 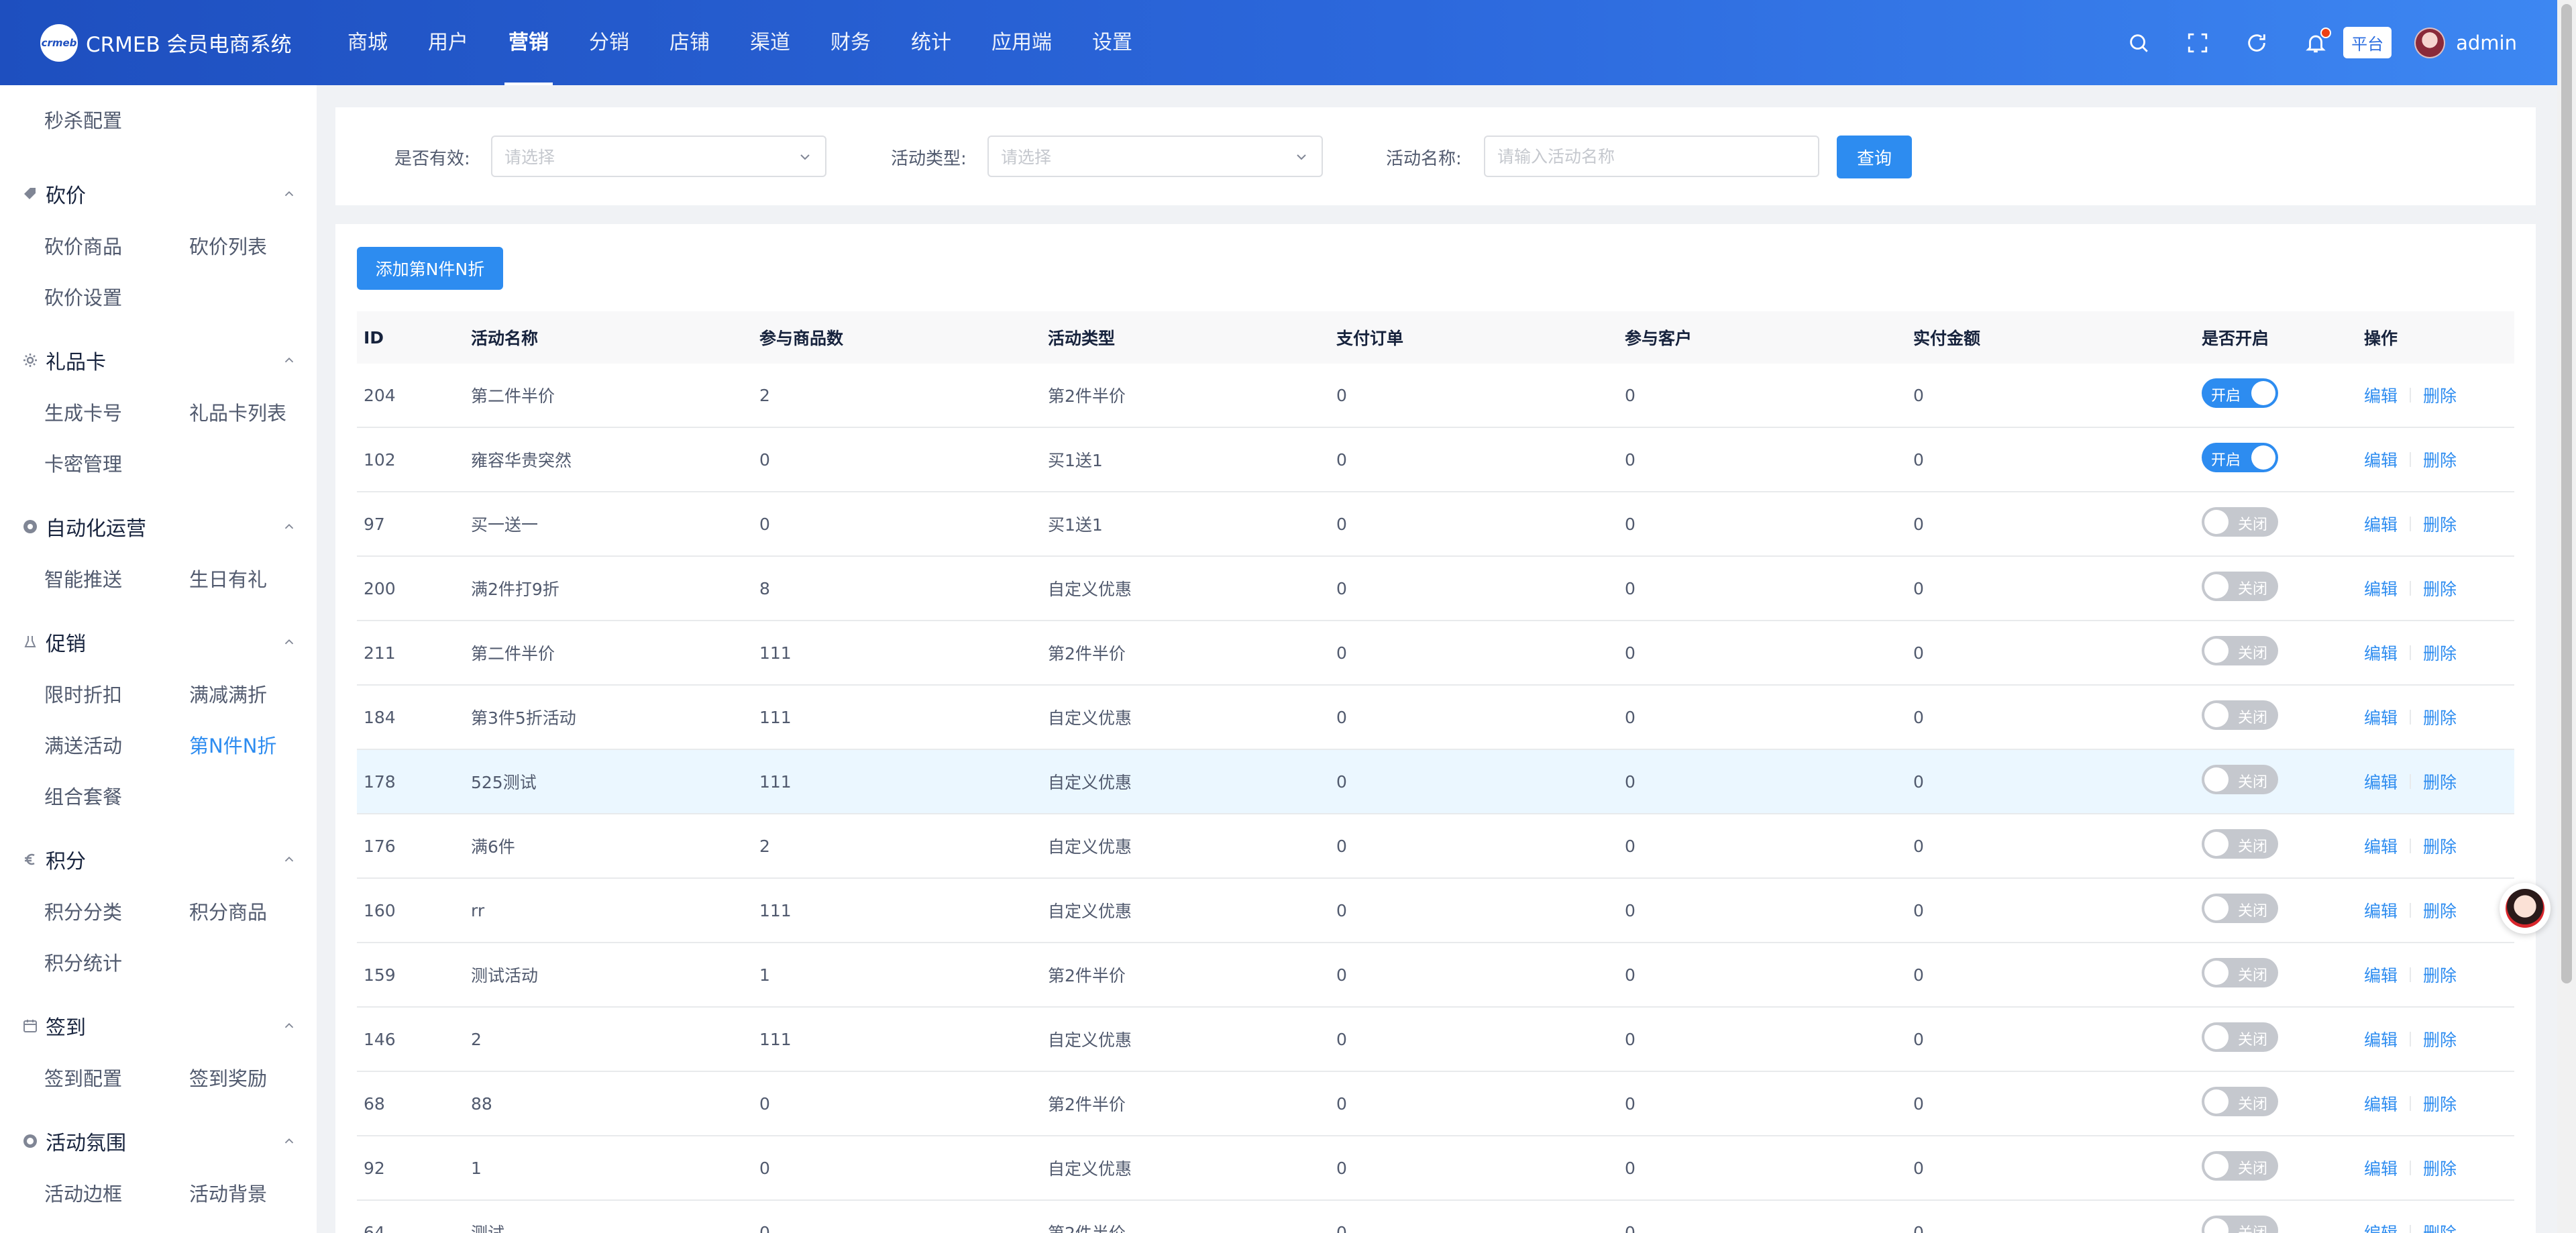 What do you see at coordinates (83, 694) in the screenshot?
I see `sidebar-item: 限时折扣` at bounding box center [83, 694].